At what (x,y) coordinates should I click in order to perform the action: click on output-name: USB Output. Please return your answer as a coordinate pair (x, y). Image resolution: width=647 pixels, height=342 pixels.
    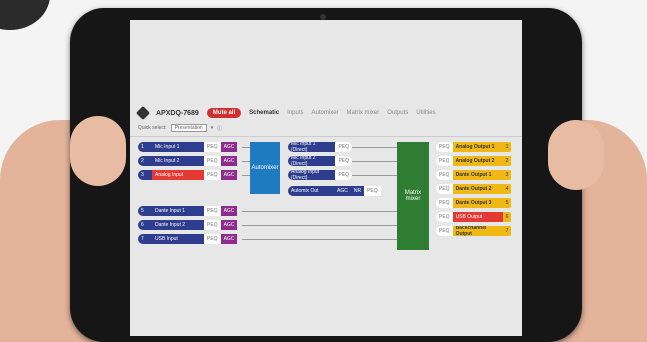
    Looking at the image, I should click on (477, 217).